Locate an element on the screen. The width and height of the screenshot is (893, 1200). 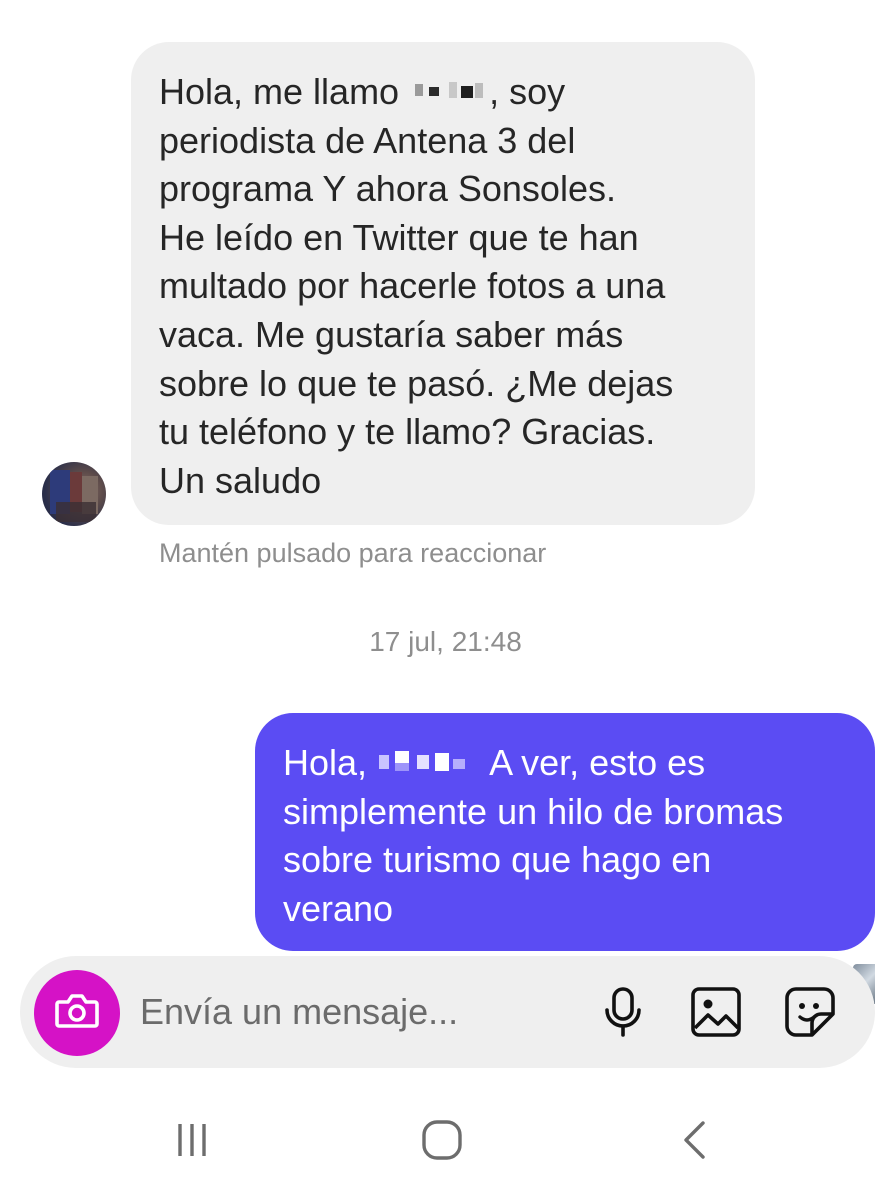
home-button is located at coordinates (442, 1142).